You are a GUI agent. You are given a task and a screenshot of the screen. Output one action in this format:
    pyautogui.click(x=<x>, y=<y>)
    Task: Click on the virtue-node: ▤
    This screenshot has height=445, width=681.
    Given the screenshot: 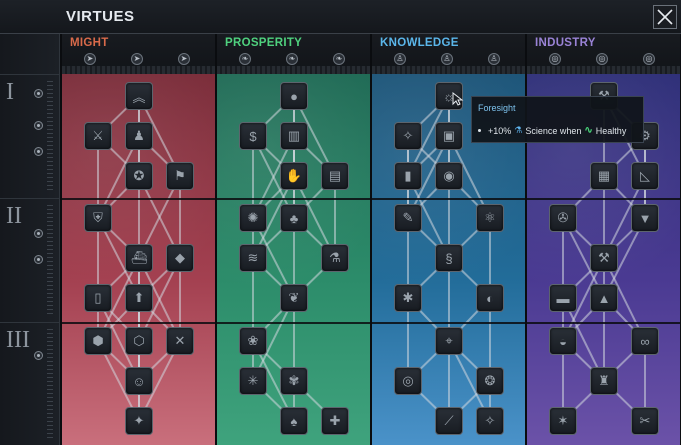 What is the action you would take?
    pyautogui.click(x=335, y=176)
    